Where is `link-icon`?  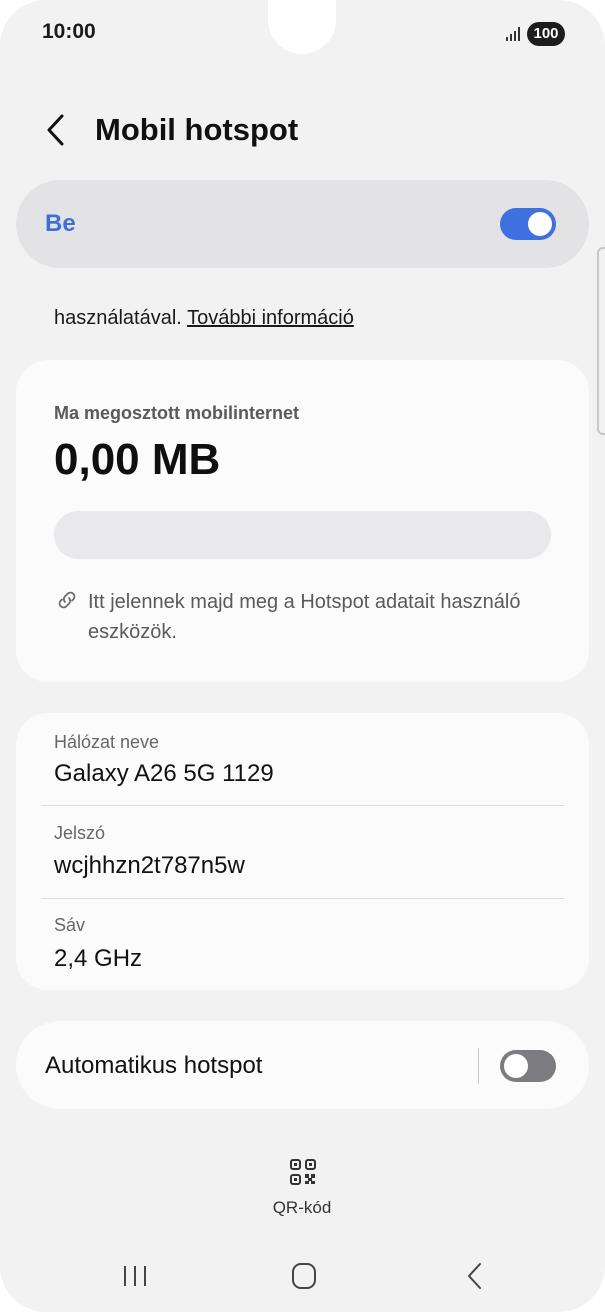 link-icon is located at coordinates (67, 600).